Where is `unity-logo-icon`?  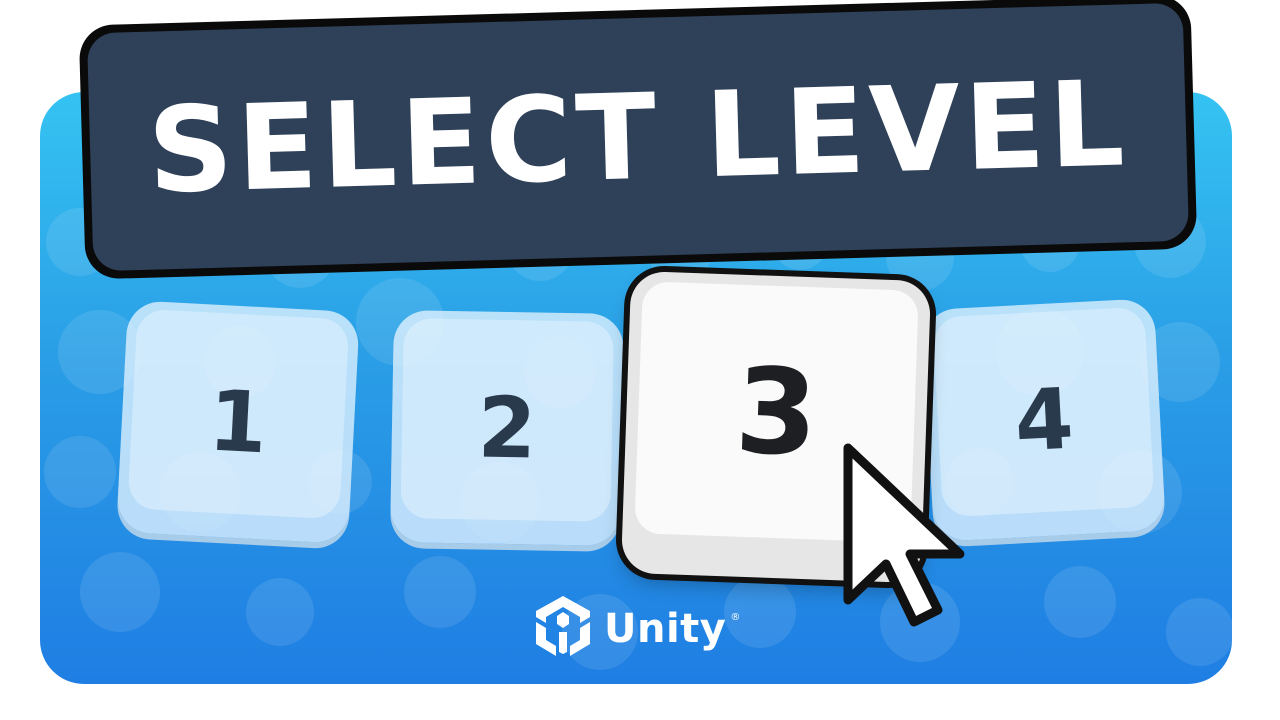
unity-logo-icon is located at coordinates (563, 626).